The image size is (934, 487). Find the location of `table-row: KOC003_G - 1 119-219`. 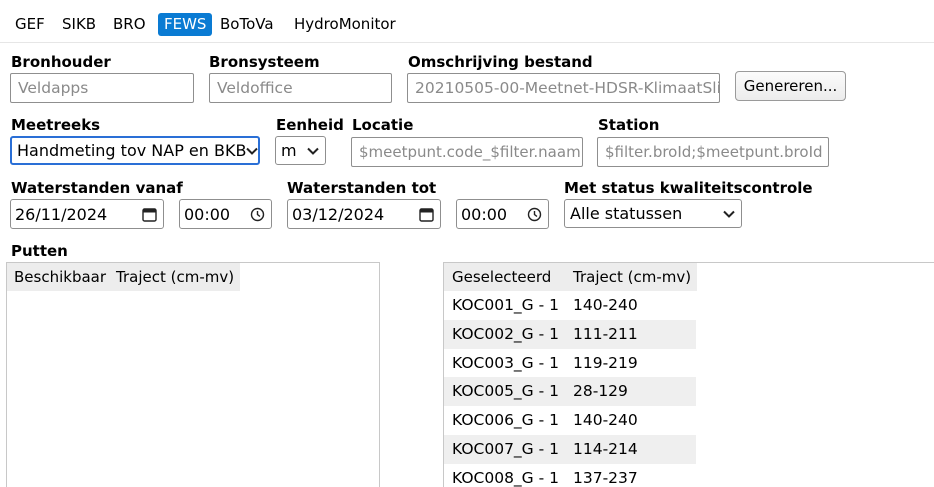

table-row: KOC003_G - 1 119-219 is located at coordinates (570, 363).